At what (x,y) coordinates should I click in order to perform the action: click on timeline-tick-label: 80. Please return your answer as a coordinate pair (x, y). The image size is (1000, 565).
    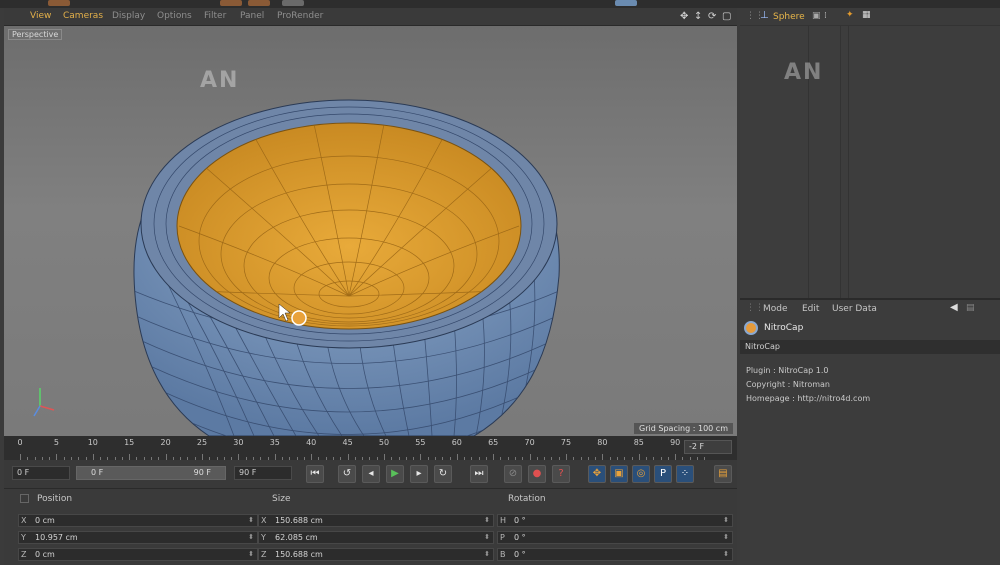
    Looking at the image, I should click on (602, 442).